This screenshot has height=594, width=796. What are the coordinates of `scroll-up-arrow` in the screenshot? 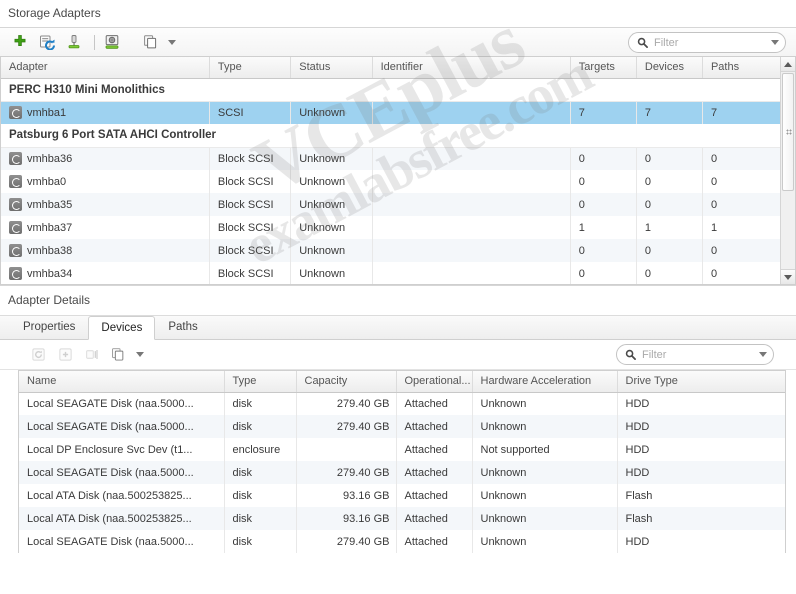 It's located at (788, 64).